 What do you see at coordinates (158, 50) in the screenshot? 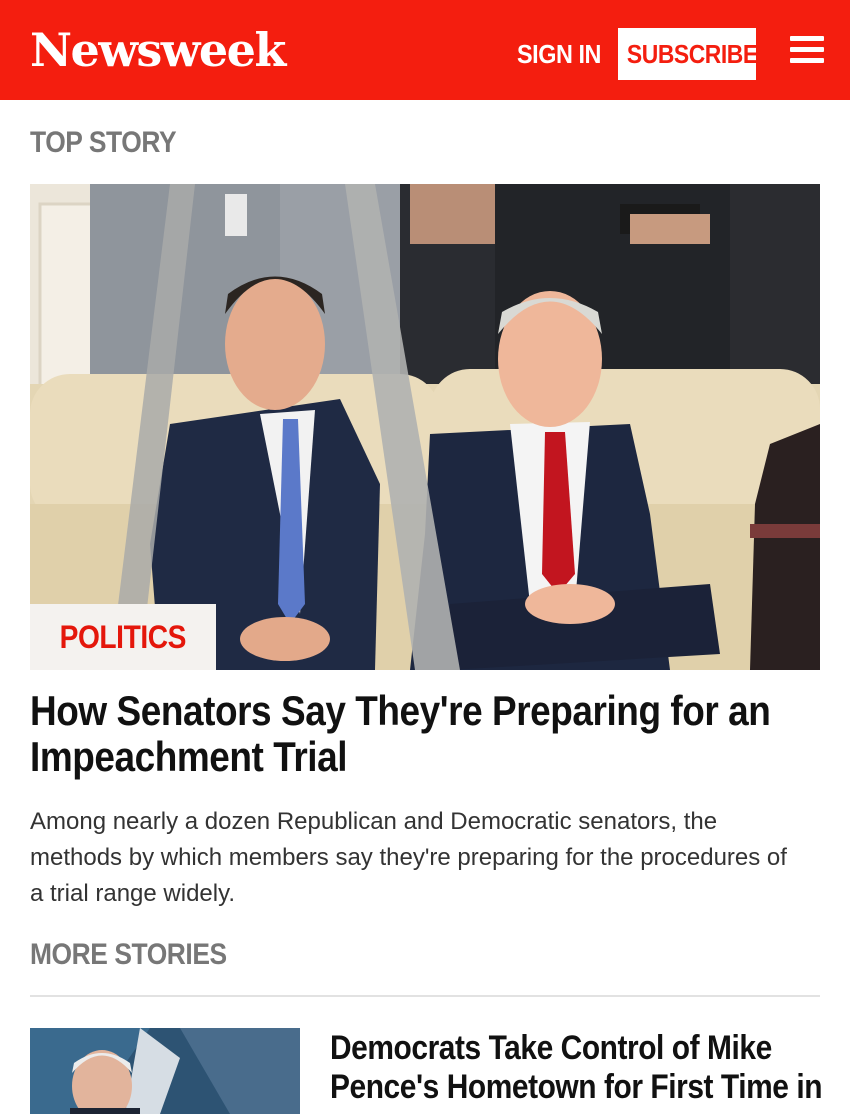
I see `newsweek-logo: Newsweek` at bounding box center [158, 50].